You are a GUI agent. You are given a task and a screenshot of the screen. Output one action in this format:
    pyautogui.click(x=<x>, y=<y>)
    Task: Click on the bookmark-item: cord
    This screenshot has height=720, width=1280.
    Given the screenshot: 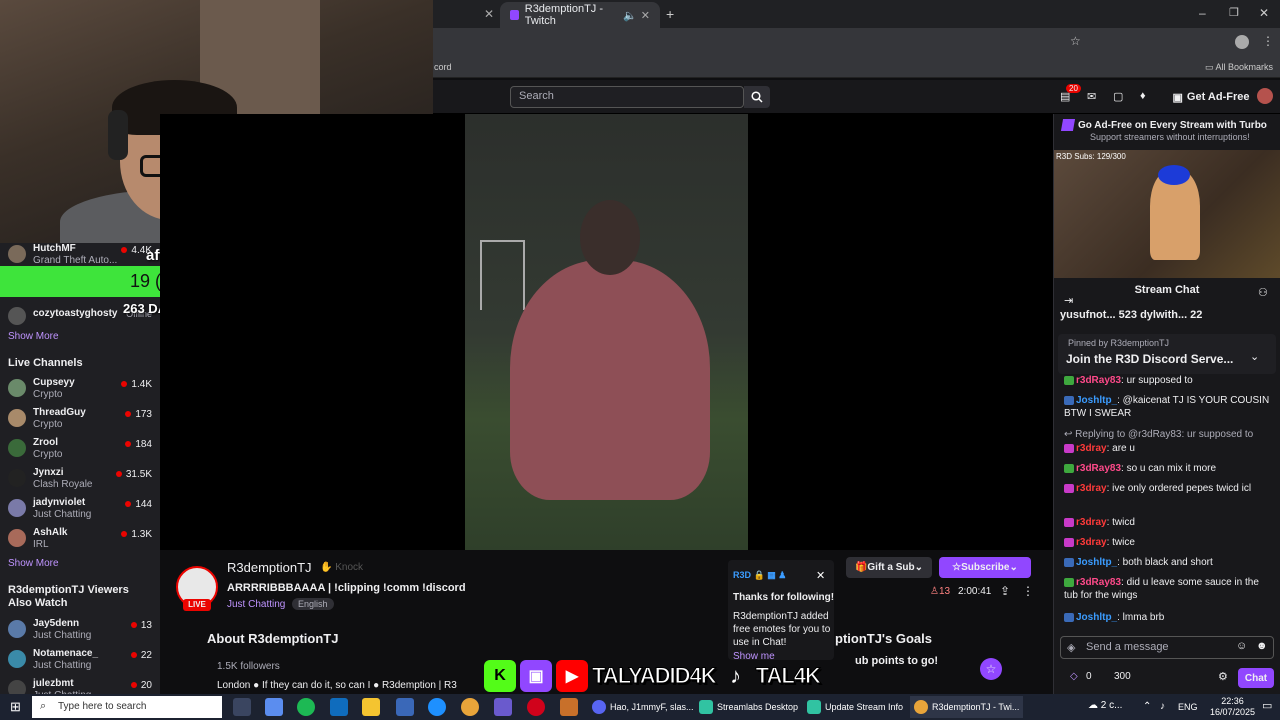 What is the action you would take?
    pyautogui.click(x=443, y=67)
    